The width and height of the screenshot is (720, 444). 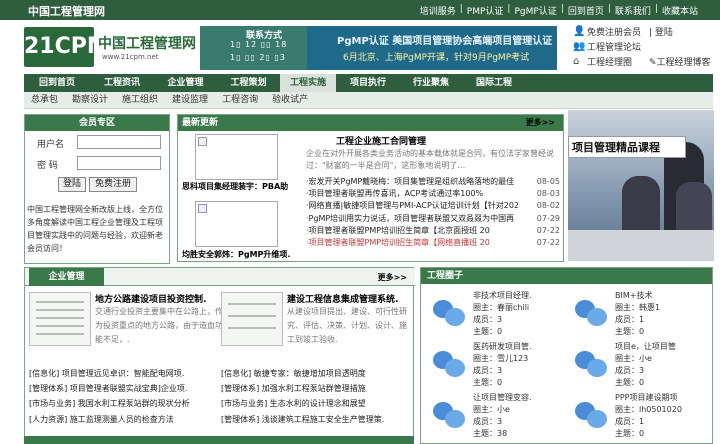 What do you see at coordinates (381, 140) in the screenshot?
I see `headline-title: 工程企业施工合同管理` at bounding box center [381, 140].